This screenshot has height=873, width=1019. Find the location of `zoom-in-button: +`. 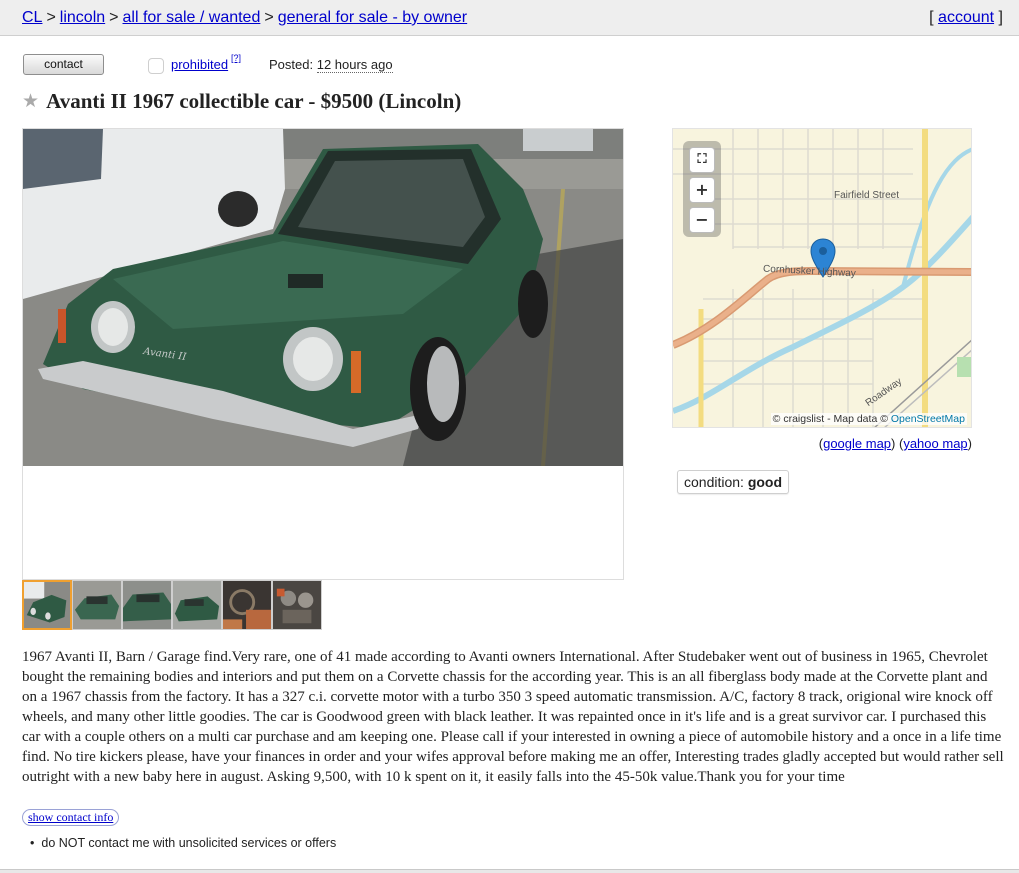

zoom-in-button: + is located at coordinates (702, 190).